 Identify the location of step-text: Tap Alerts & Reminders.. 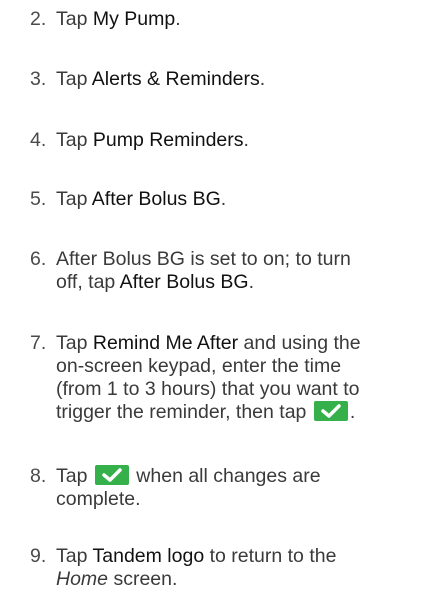
(161, 79).